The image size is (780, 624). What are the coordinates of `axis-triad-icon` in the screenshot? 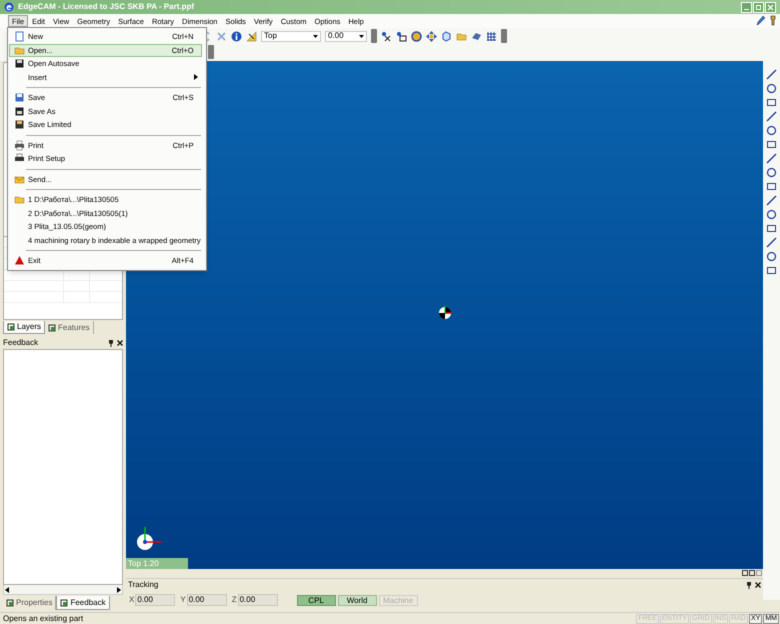 It's located at (149, 538).